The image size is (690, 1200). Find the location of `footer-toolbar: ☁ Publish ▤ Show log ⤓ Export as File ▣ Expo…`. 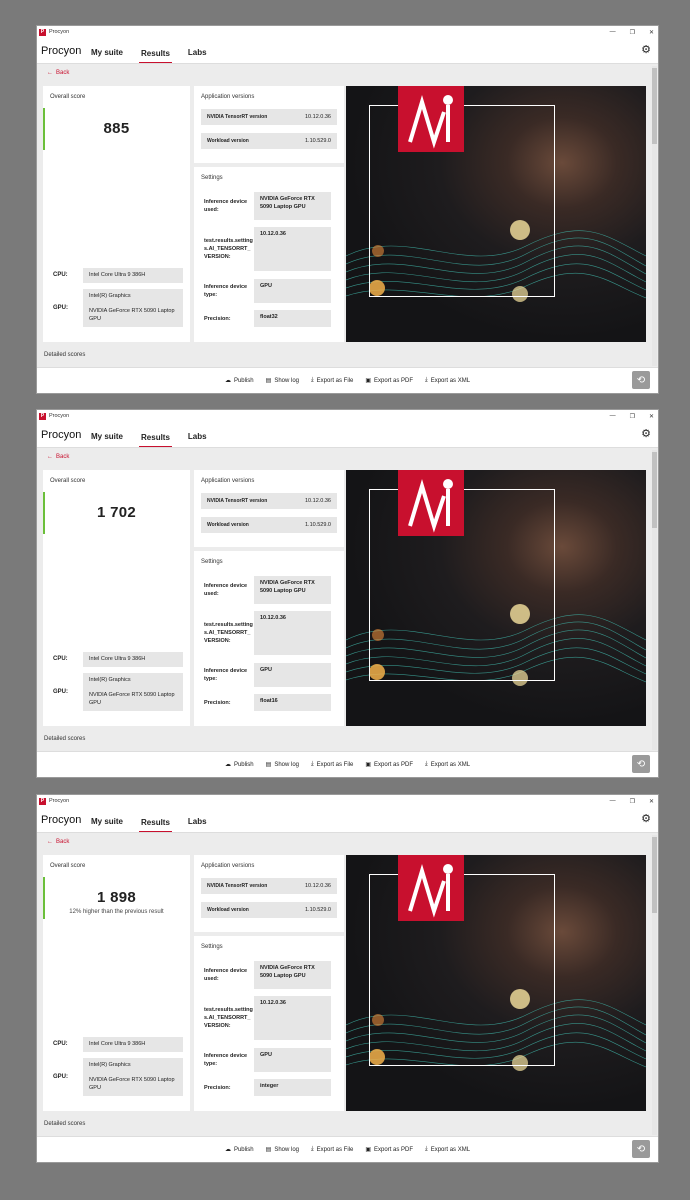

footer-toolbar: ☁ Publish ▤ Show log ⤓ Export as File ▣ Expo… is located at coordinates (347, 380).